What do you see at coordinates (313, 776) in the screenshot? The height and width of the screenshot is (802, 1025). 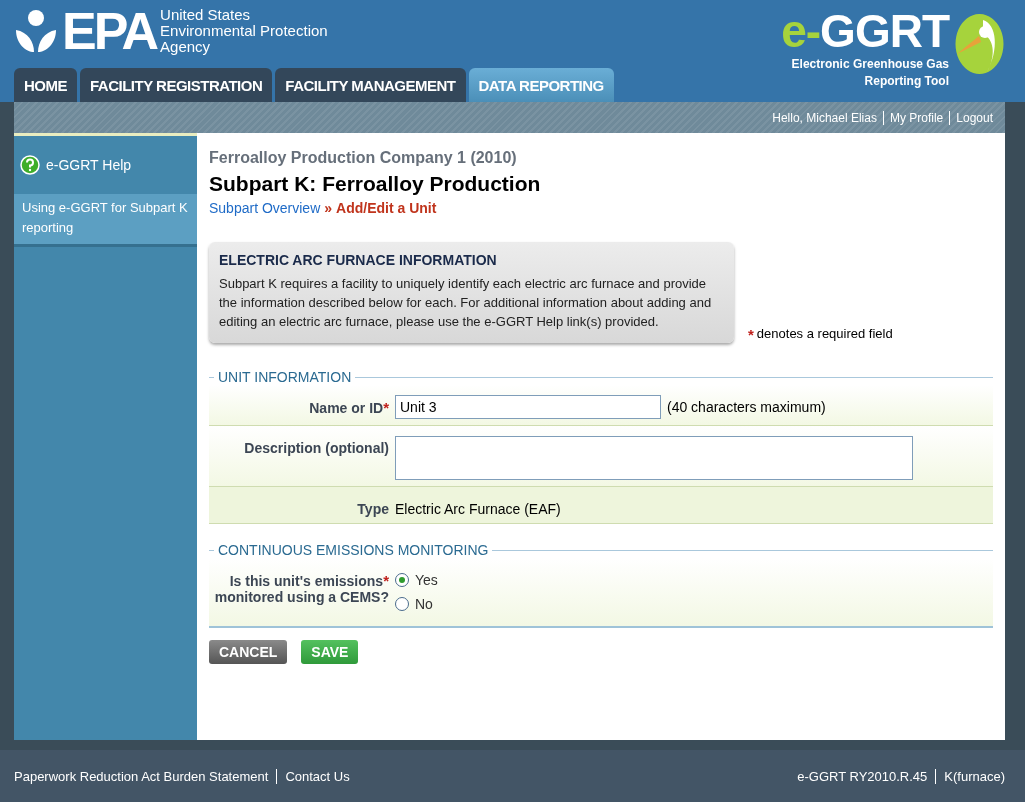 I see `footer-link: Contact Us` at bounding box center [313, 776].